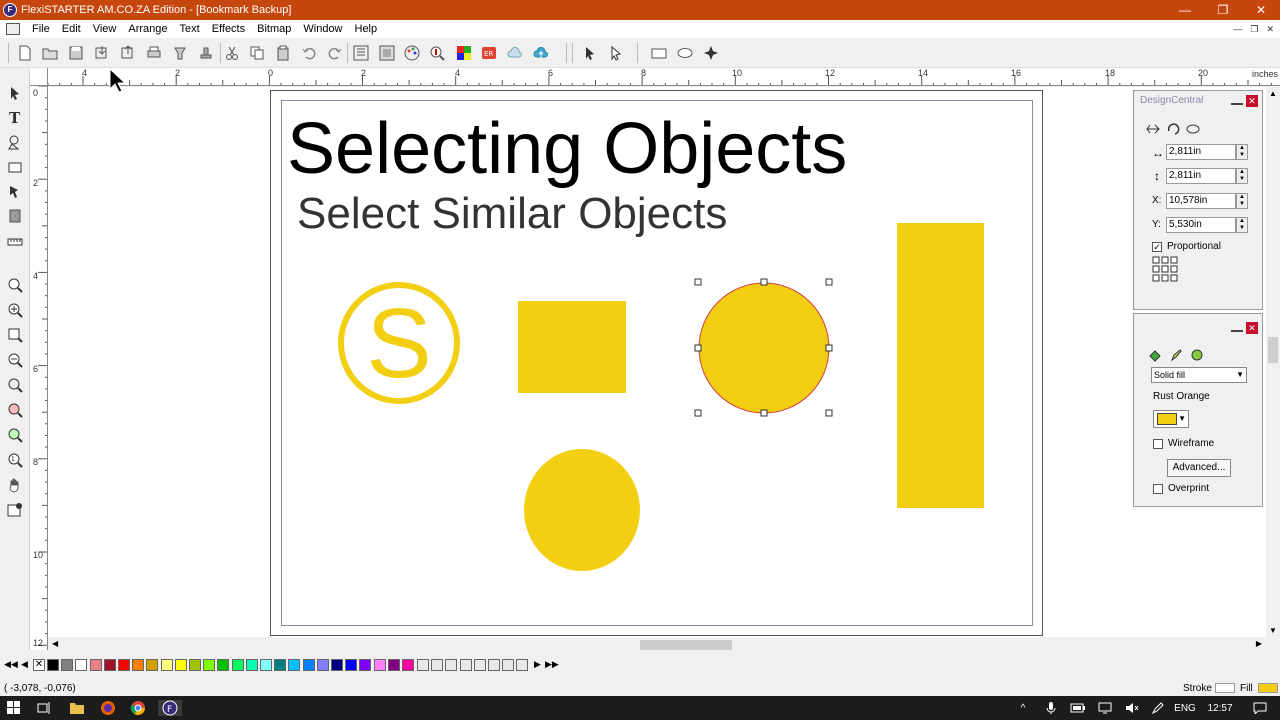 Image resolution: width=1280 pixels, height=720 pixels. What do you see at coordinates (616, 53) in the screenshot?
I see `node-edit-tool-icon` at bounding box center [616, 53].